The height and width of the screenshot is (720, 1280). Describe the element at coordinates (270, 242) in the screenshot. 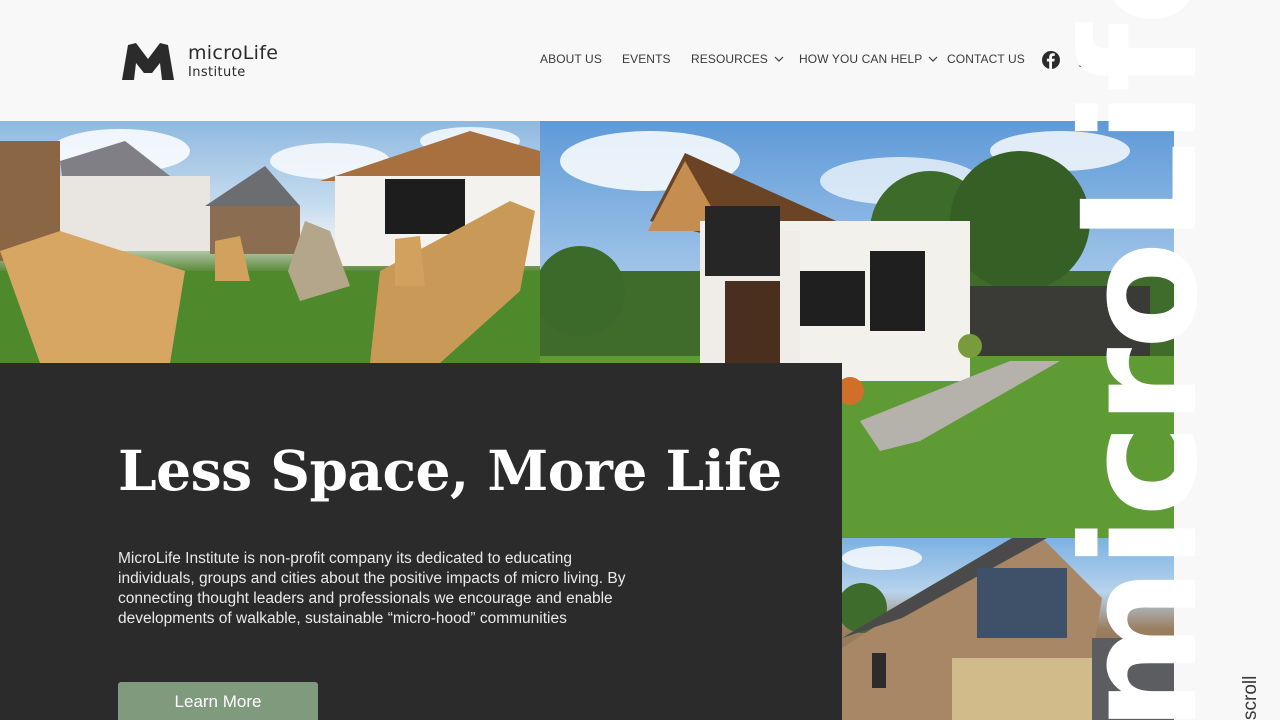

I see `hero-photo-chairs` at that location.